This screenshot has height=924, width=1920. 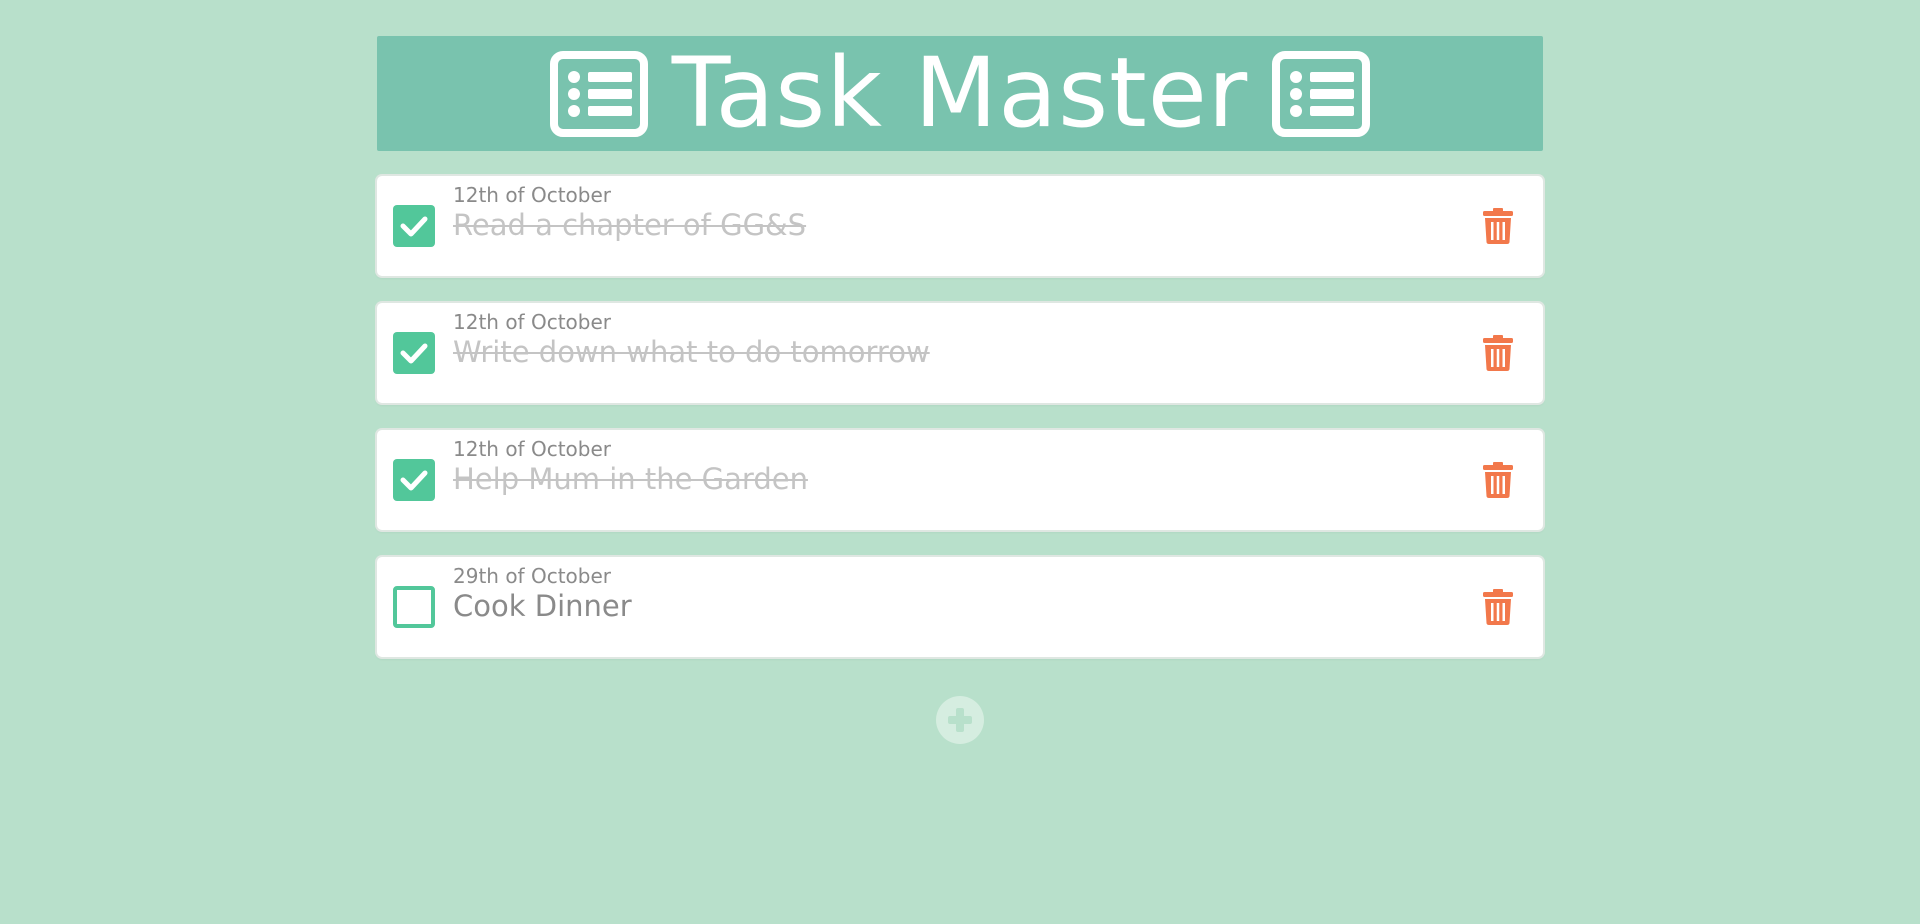 What do you see at coordinates (630, 225) in the screenshot?
I see `task-text: Read a chapter of GG&S` at bounding box center [630, 225].